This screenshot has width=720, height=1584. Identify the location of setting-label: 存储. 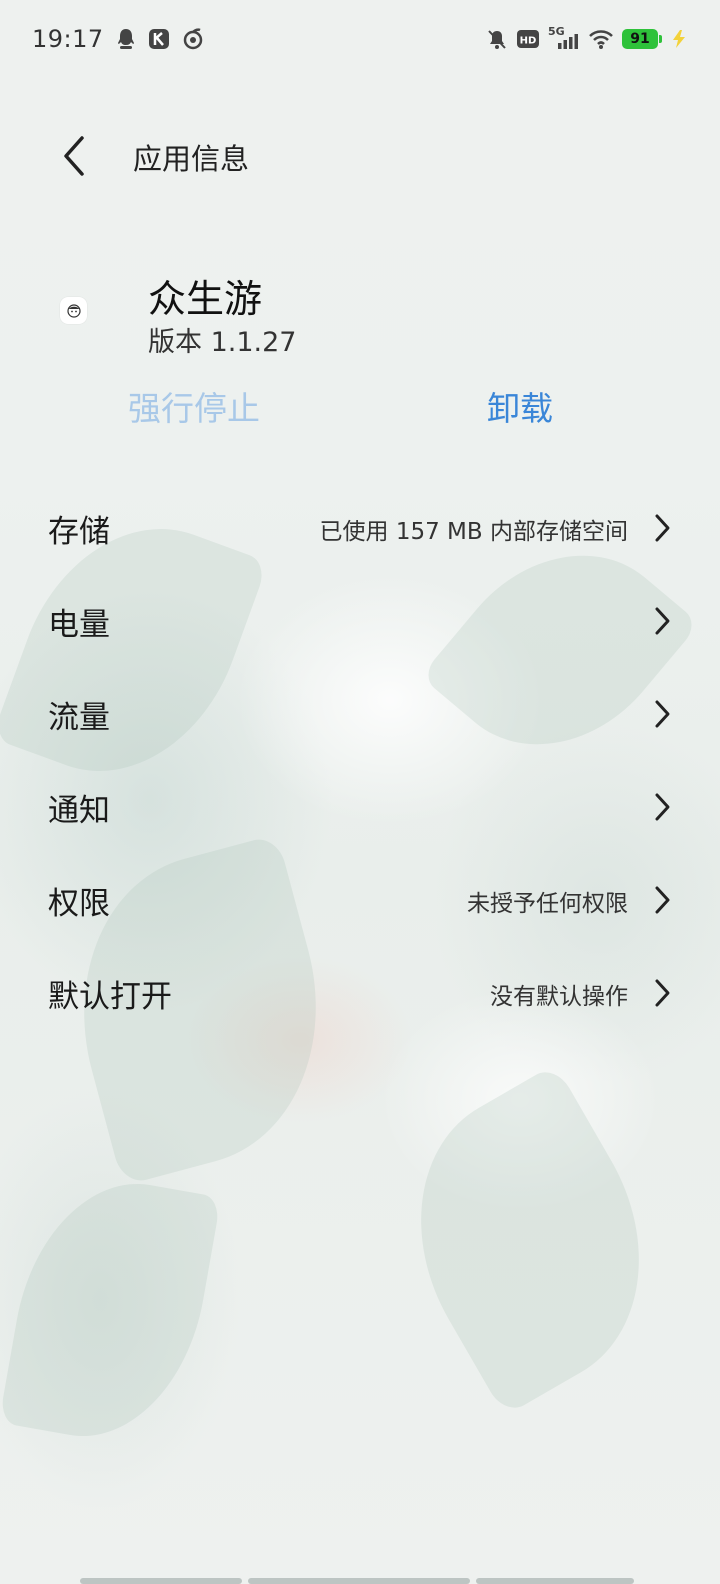
(79, 532).